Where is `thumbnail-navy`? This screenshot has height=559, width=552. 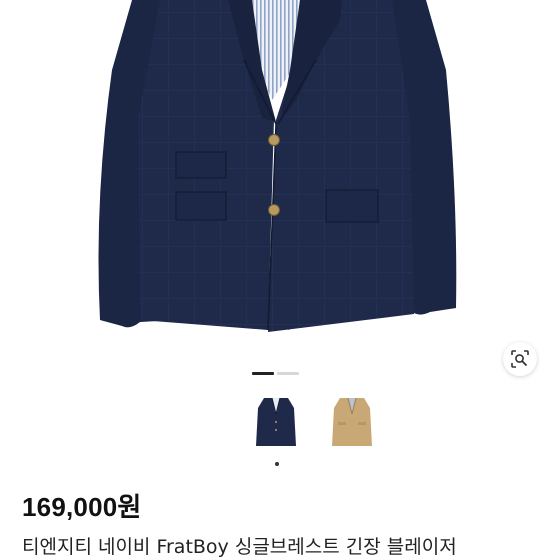 thumbnail-navy is located at coordinates (276, 418).